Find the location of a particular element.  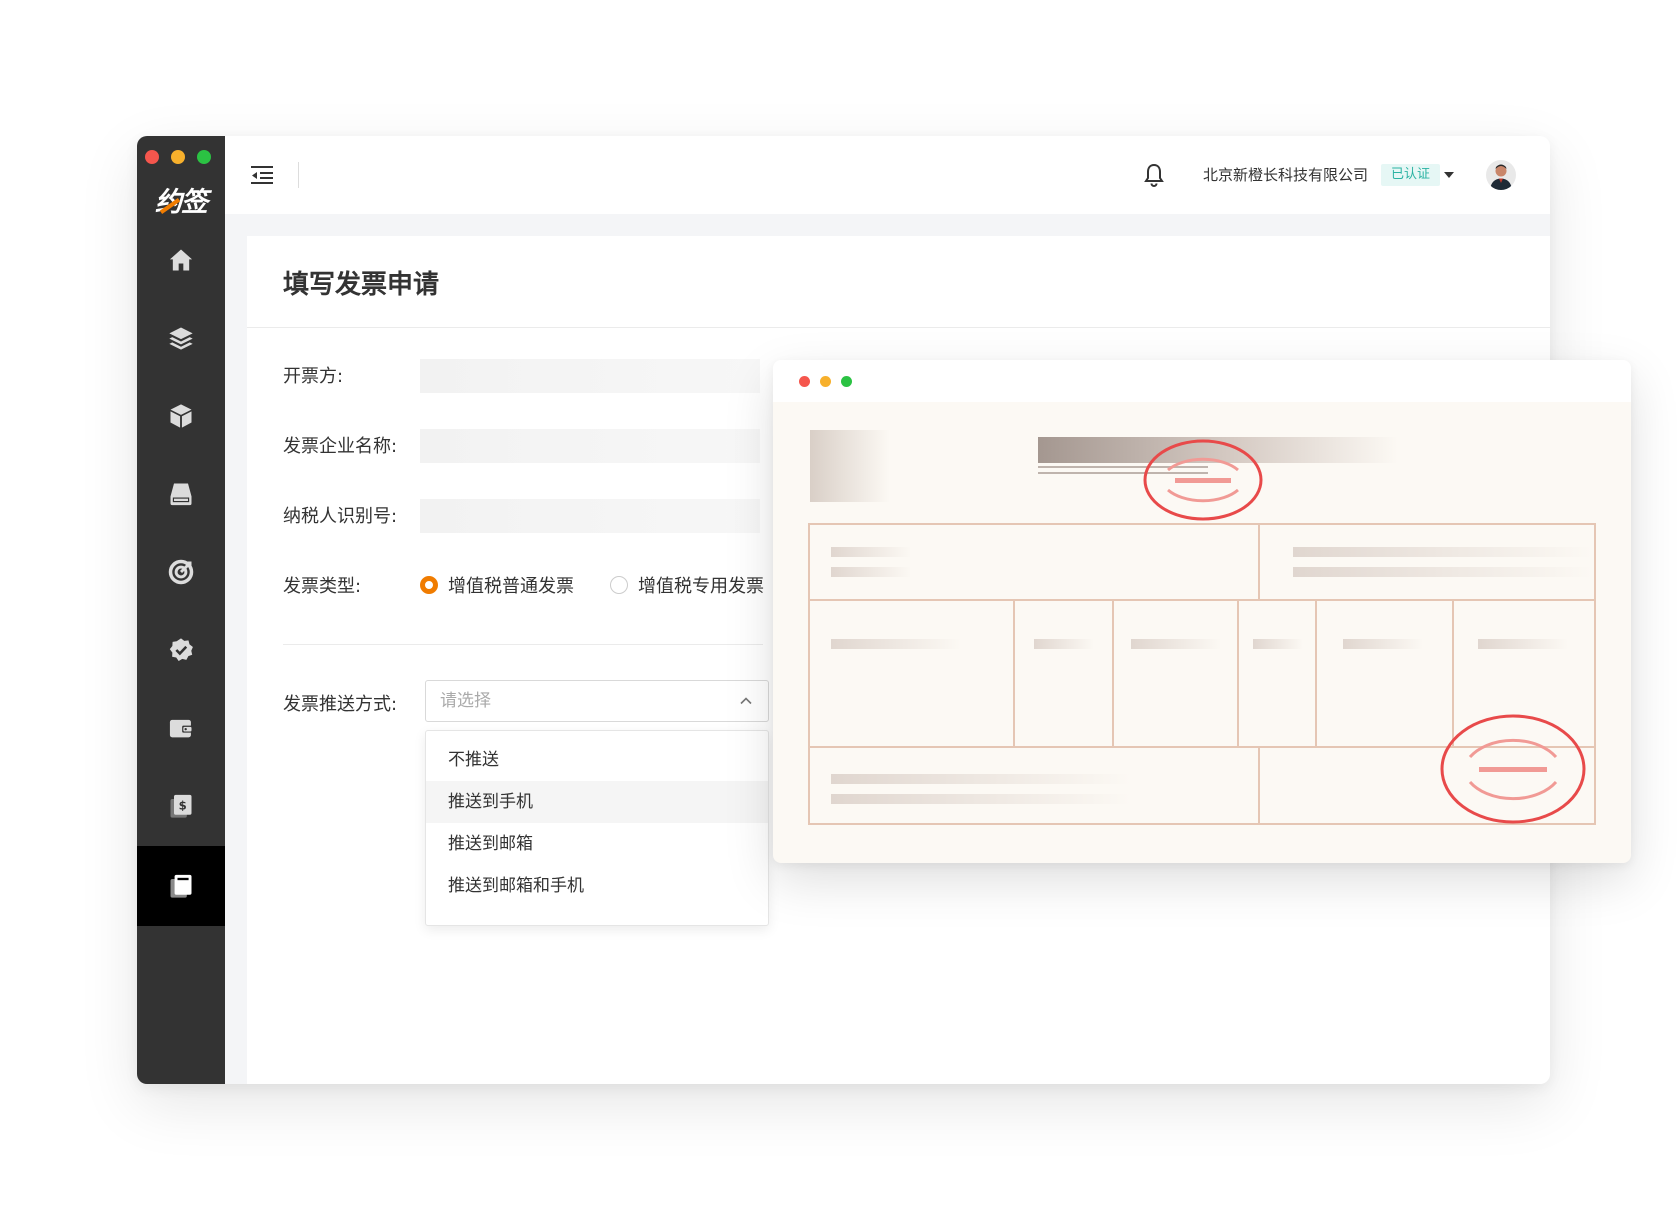

preview-window-controls is located at coordinates (825, 381).